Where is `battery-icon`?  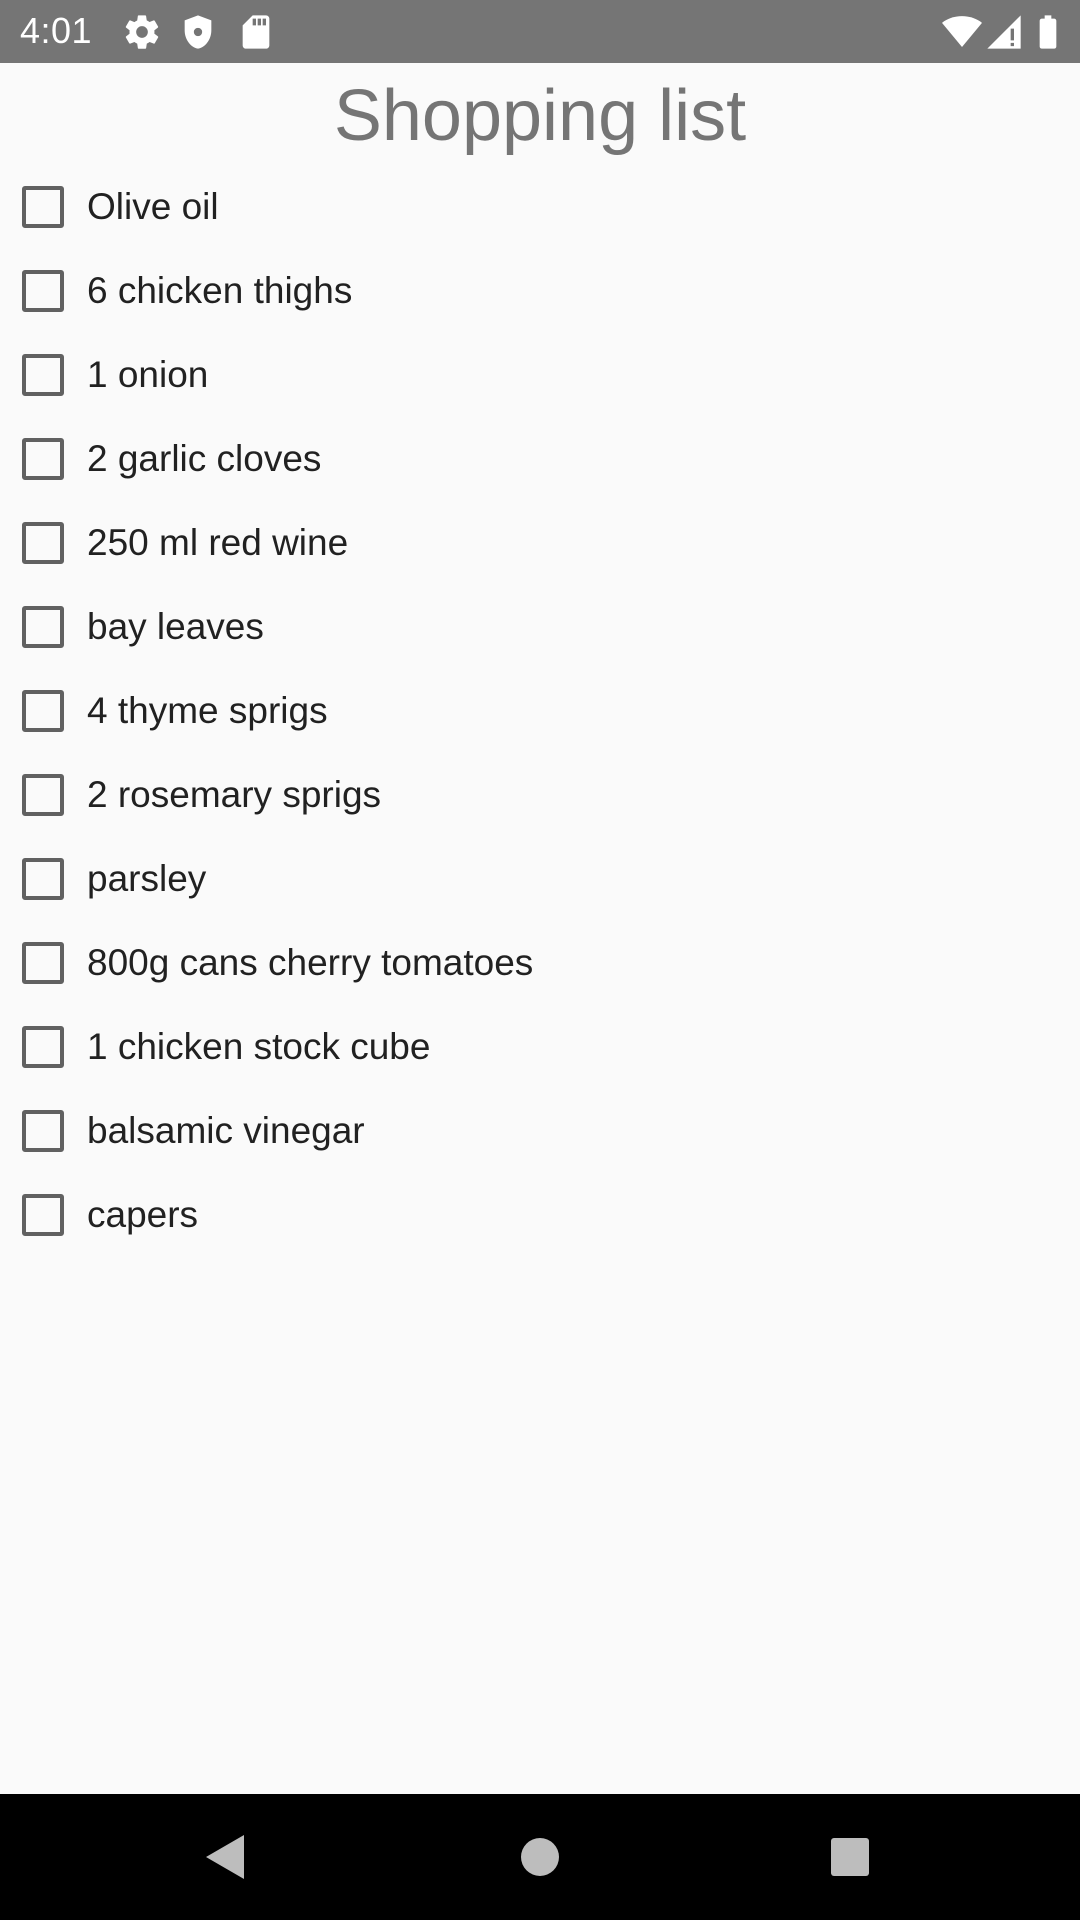
battery-icon is located at coordinates (1048, 32).